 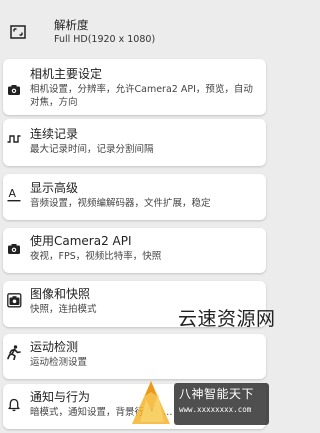 I want to click on running-person-icon, so click(x=14, y=352).